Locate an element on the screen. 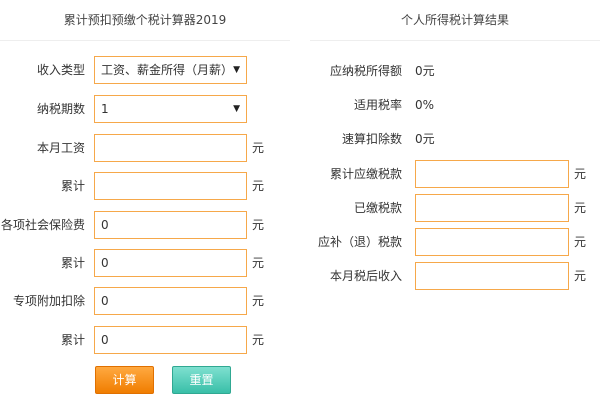 The width and height of the screenshot is (600, 400). cumulative-tax-due-field is located at coordinates (492, 174).